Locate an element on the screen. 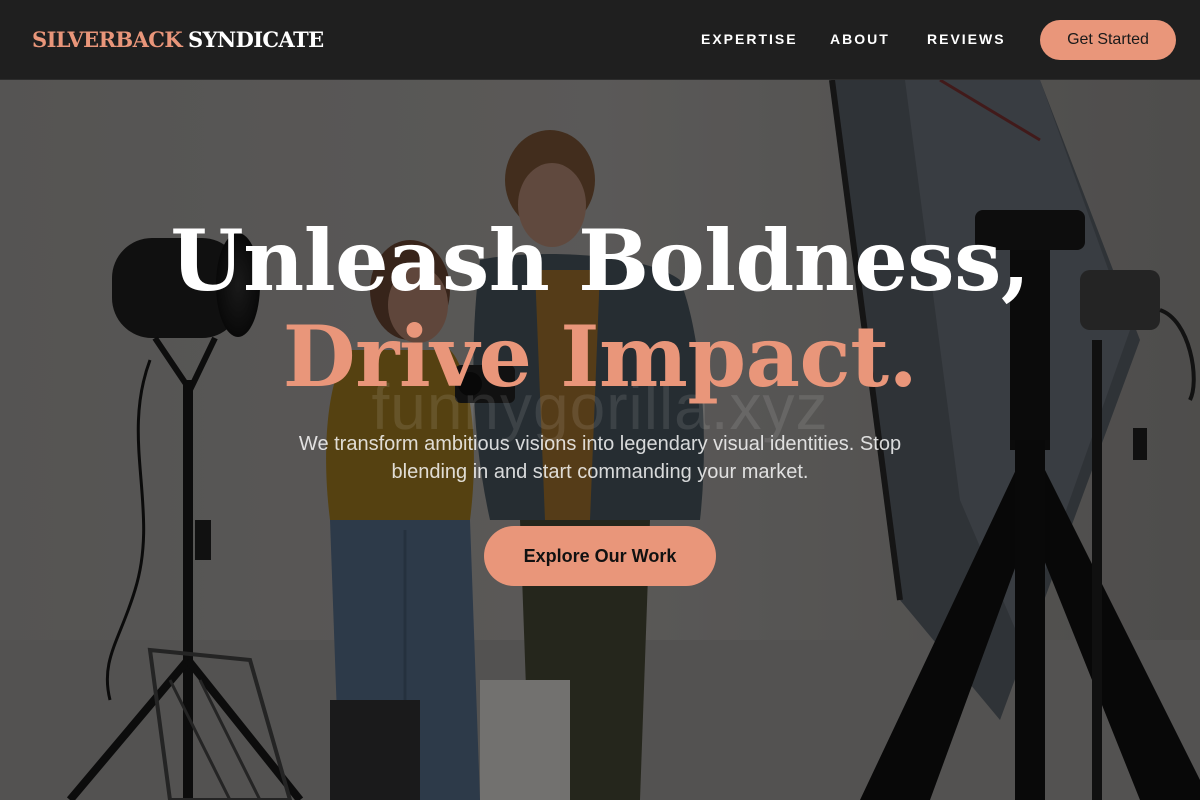 This screenshot has height=800, width=1200. nav-link-reviews: REVIEWS is located at coordinates (966, 39).